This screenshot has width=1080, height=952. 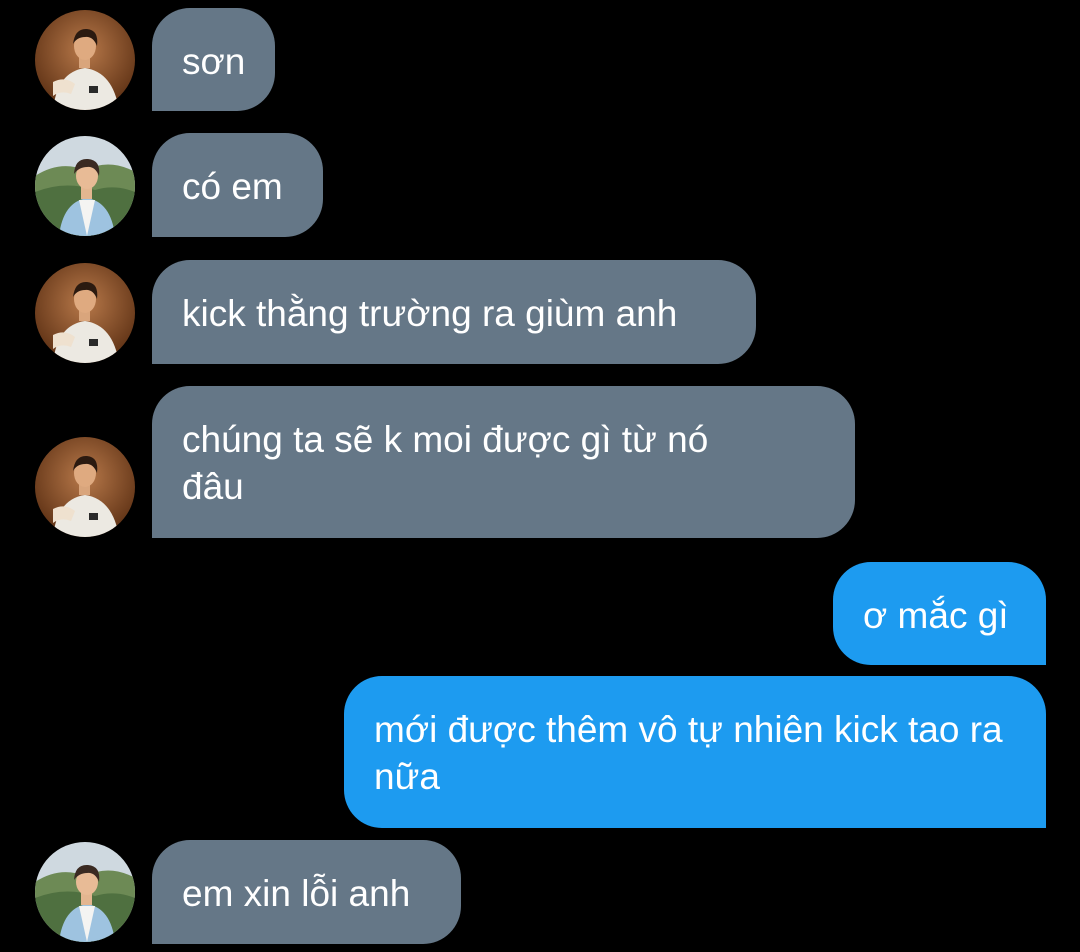 I want to click on incoming-message-bubble: em xin lỗi anh, so click(x=306, y=892).